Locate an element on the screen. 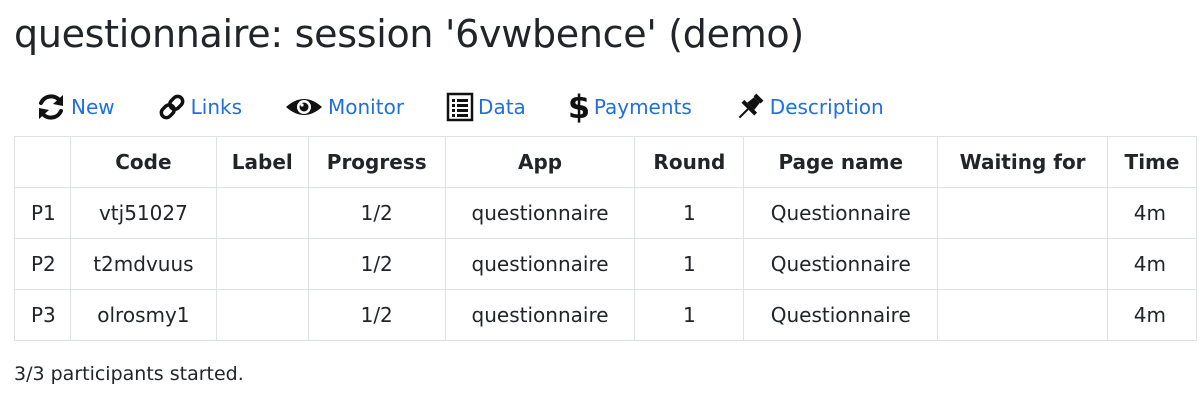 This screenshot has height=405, width=1203. nav-new-label: New is located at coordinates (93, 107).